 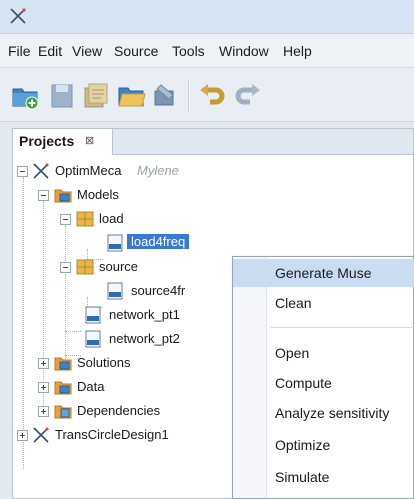 I want to click on tree-label: network_pt1, so click(x=144, y=314).